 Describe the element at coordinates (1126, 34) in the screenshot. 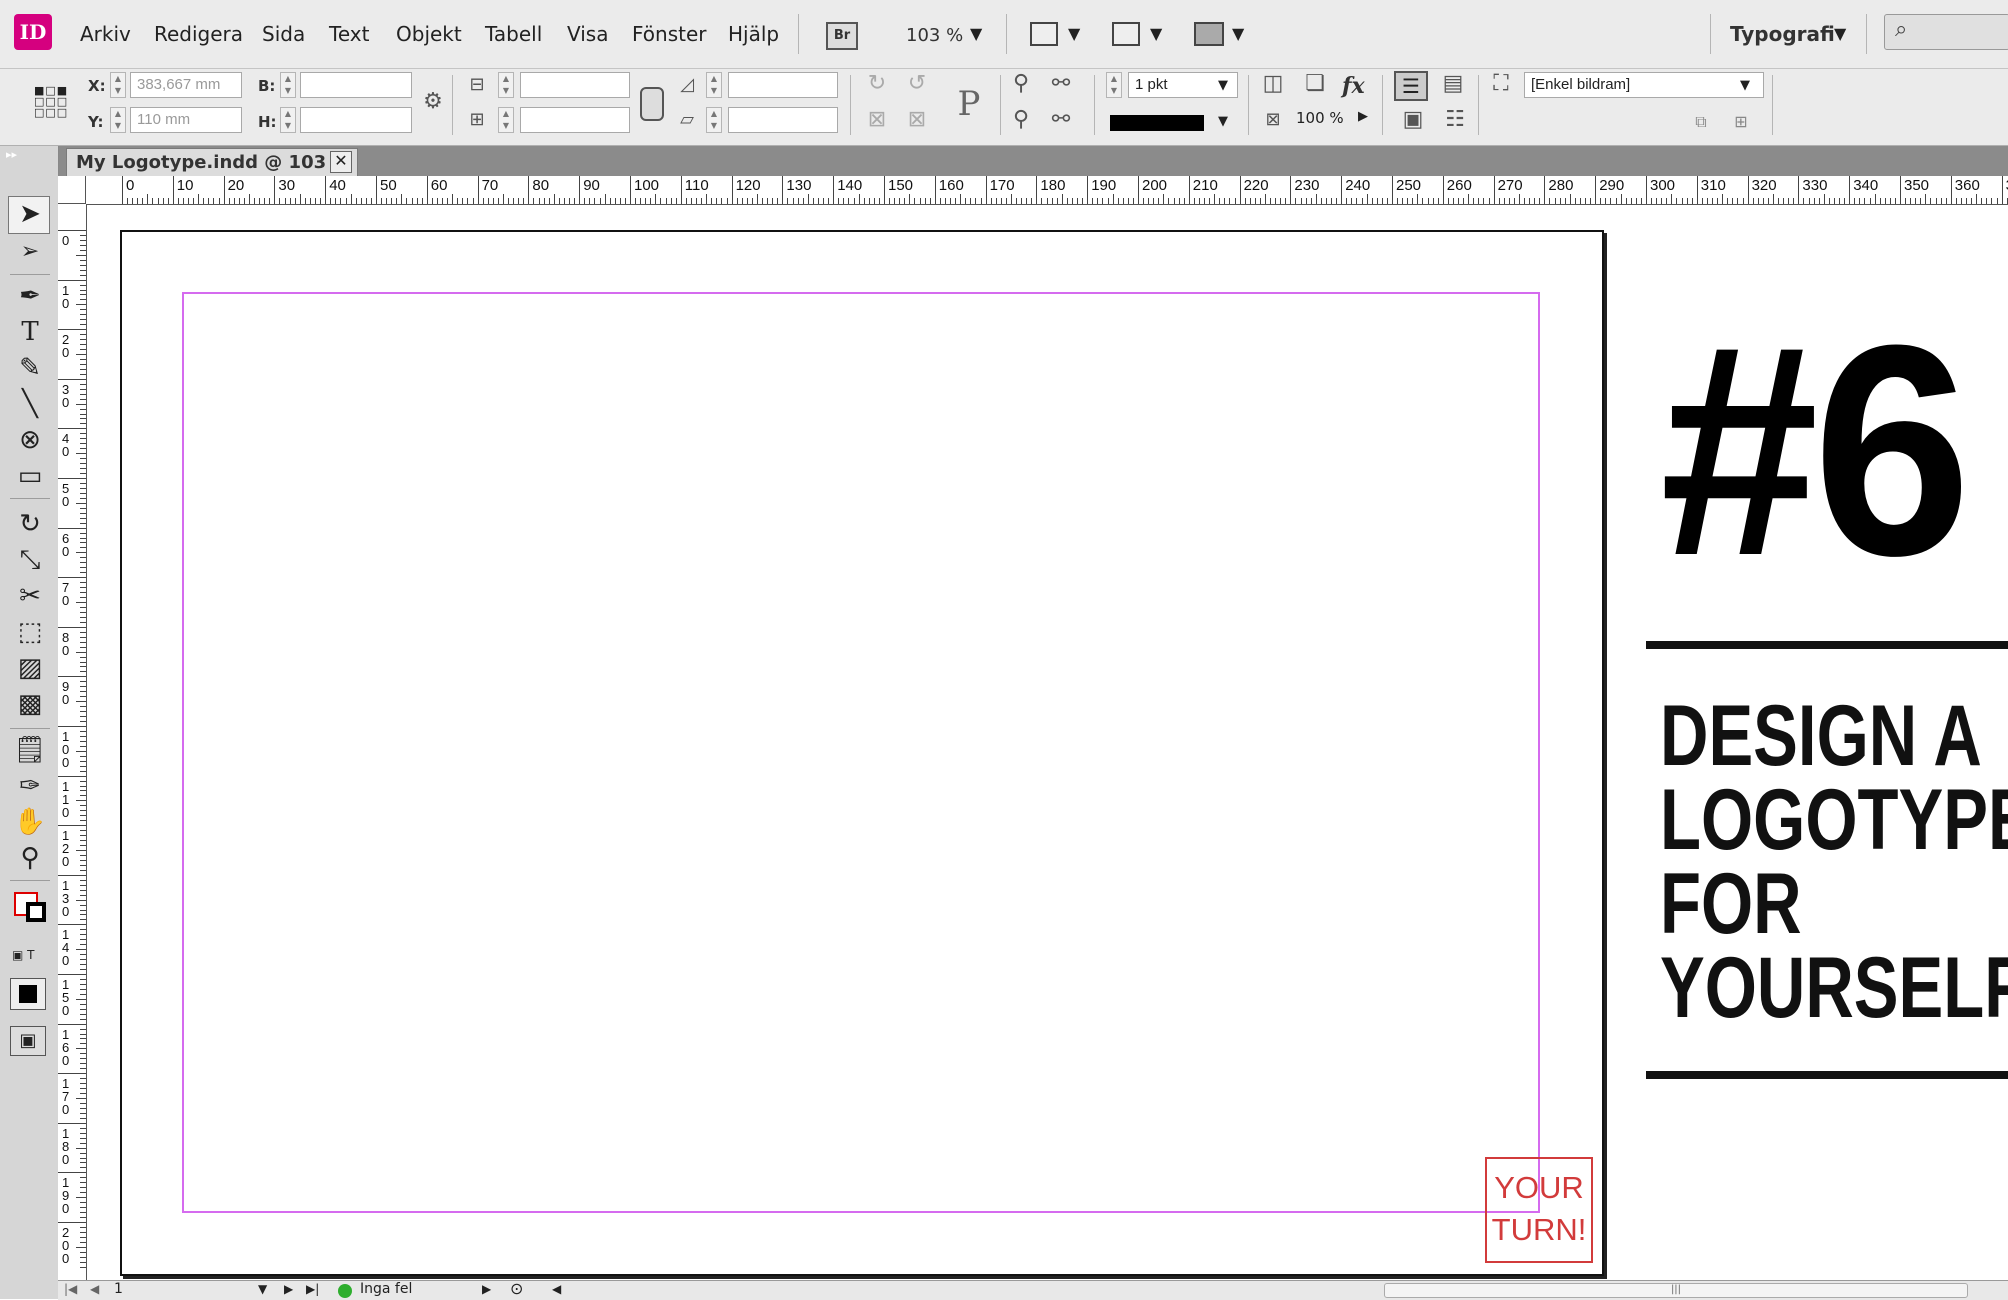

I see `screen-mode-icon` at that location.